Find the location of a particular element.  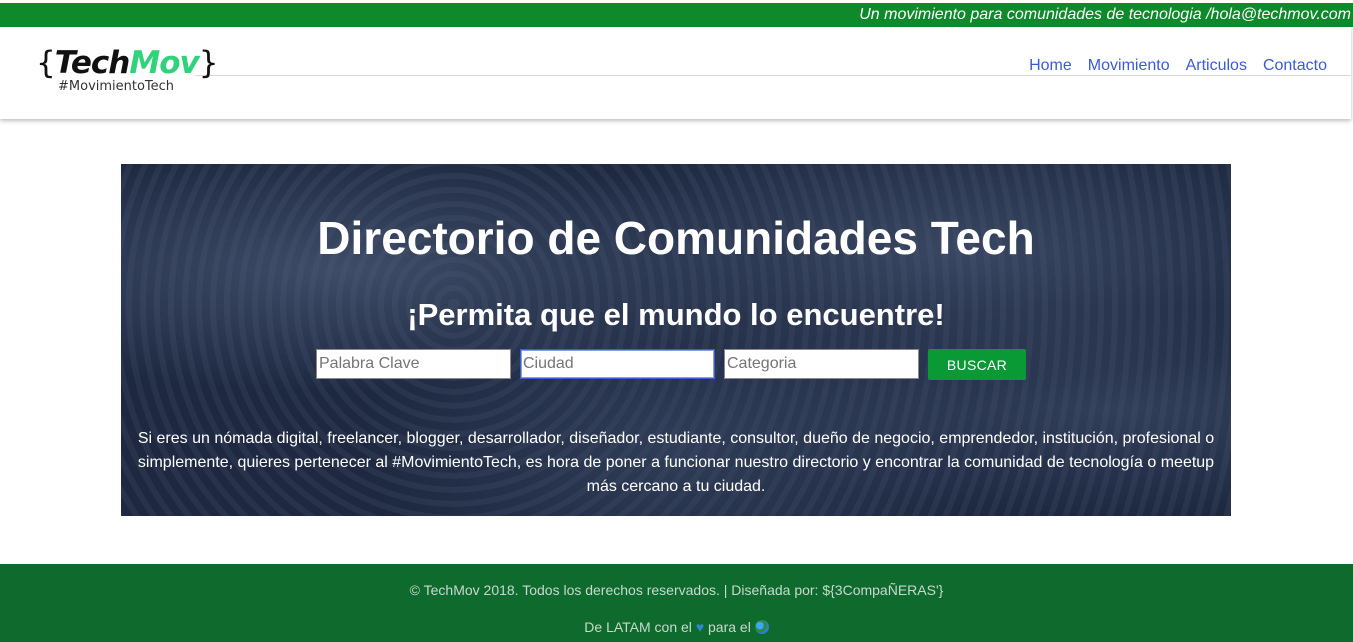

logo-brace-open: { is located at coordinates (46, 63).